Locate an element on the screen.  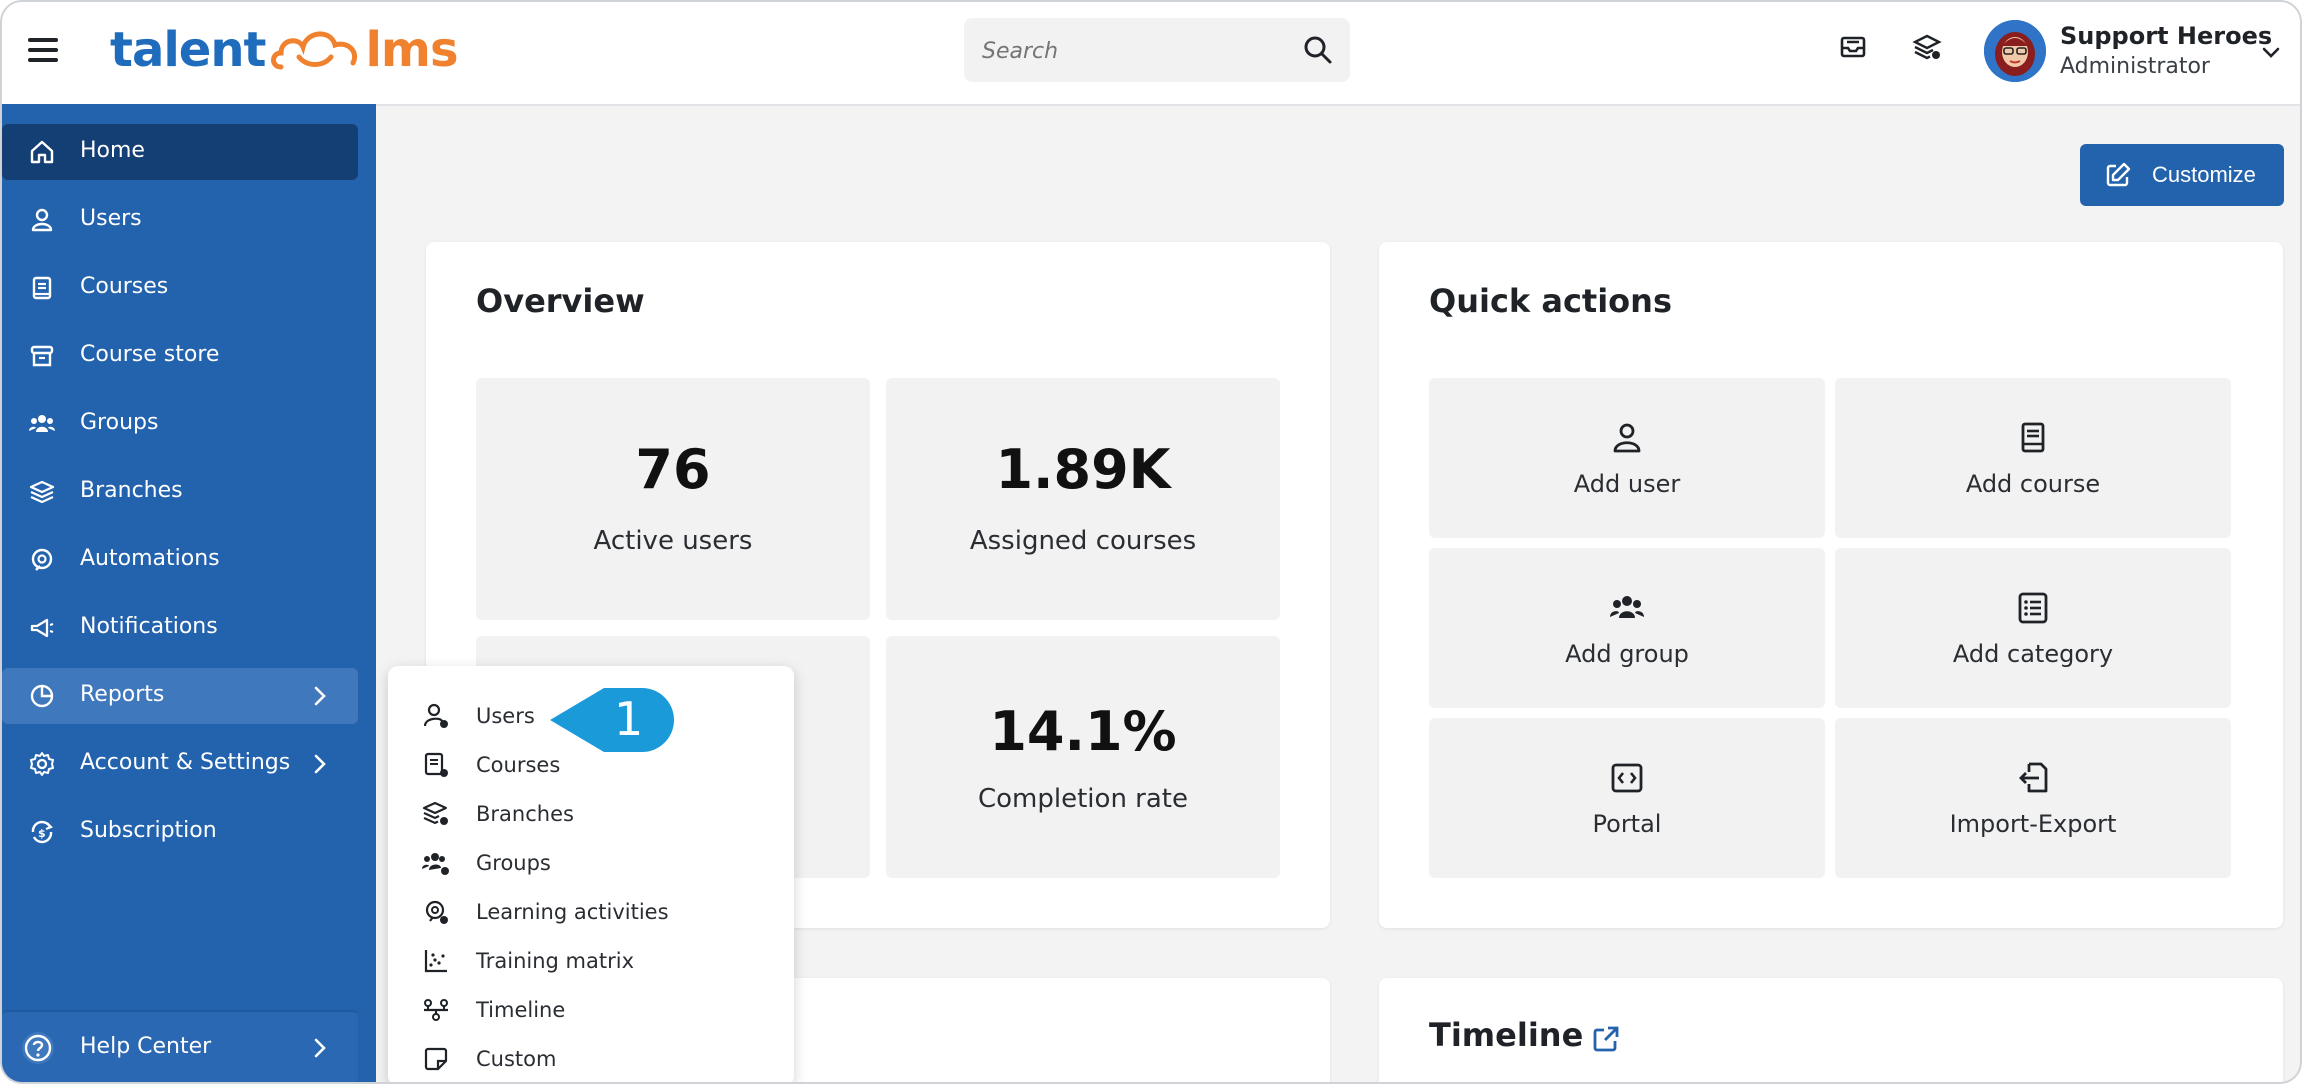
stat-label: Active users is located at coordinates (673, 541).